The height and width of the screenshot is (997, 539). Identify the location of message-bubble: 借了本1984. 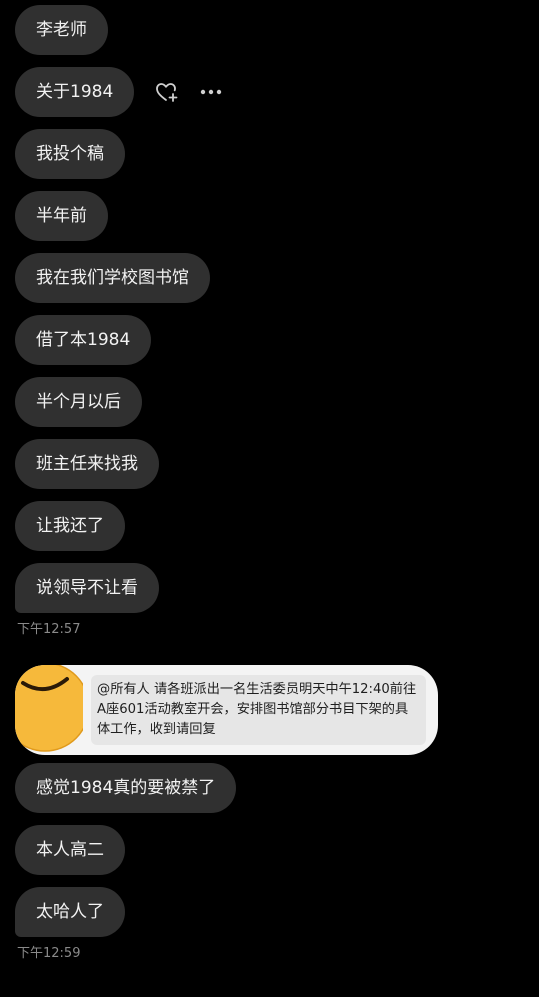
(83, 340).